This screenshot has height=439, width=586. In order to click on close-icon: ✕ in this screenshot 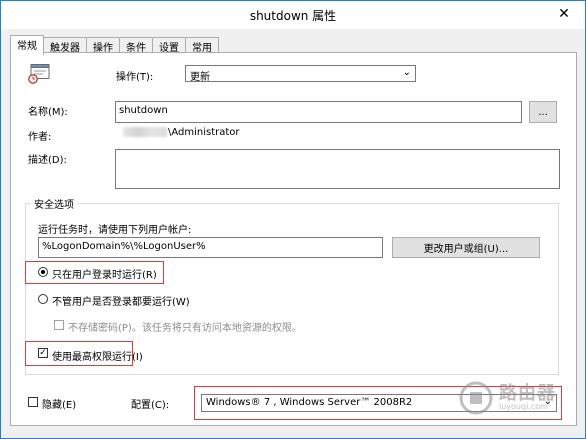, I will do `click(564, 14)`.